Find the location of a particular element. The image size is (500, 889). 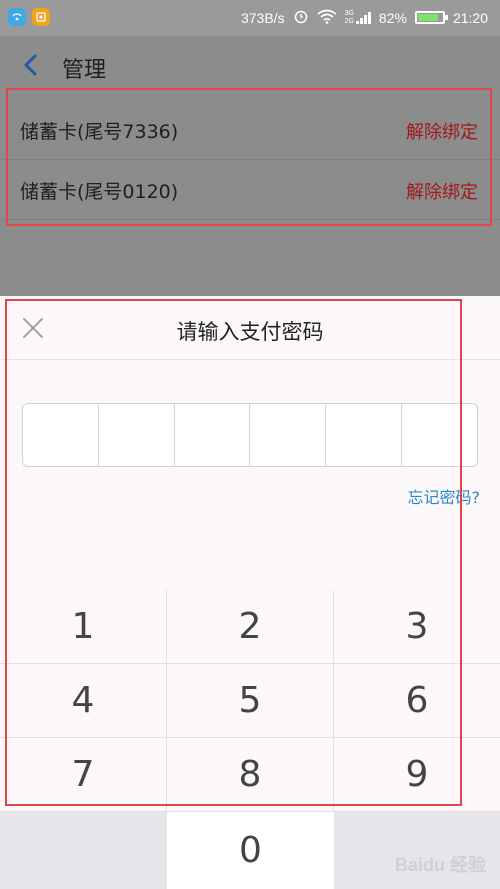

back-arrow-icon is located at coordinates (31, 65).